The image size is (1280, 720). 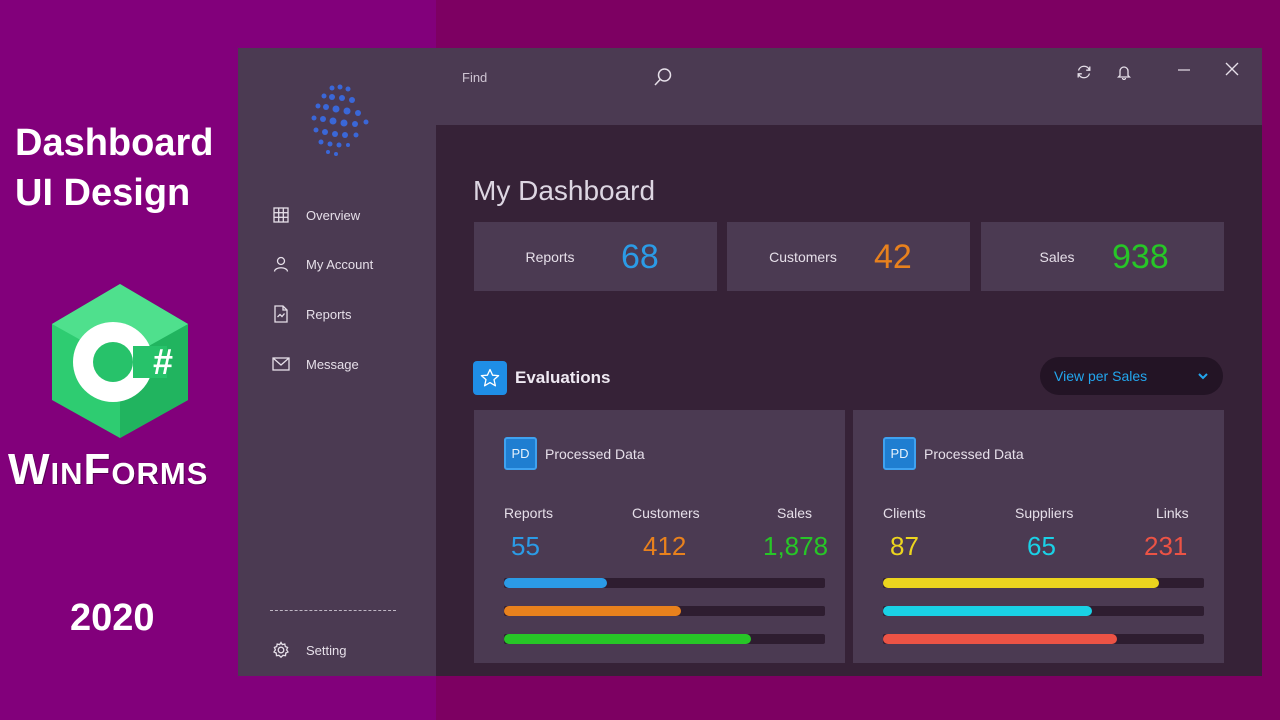 I want to click on stat-label: Sales, so click(x=1057, y=257).